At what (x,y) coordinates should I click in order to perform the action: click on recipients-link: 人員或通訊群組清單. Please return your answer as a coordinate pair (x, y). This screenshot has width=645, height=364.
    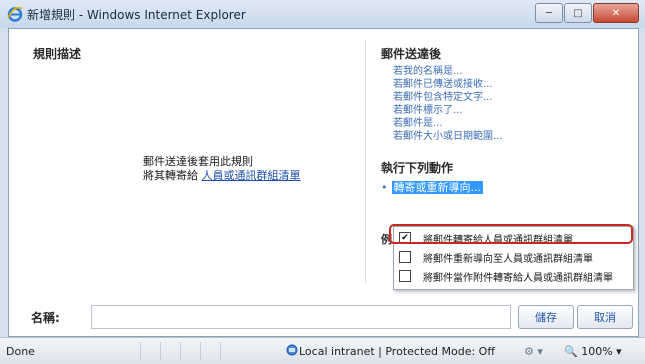
    Looking at the image, I should click on (251, 175).